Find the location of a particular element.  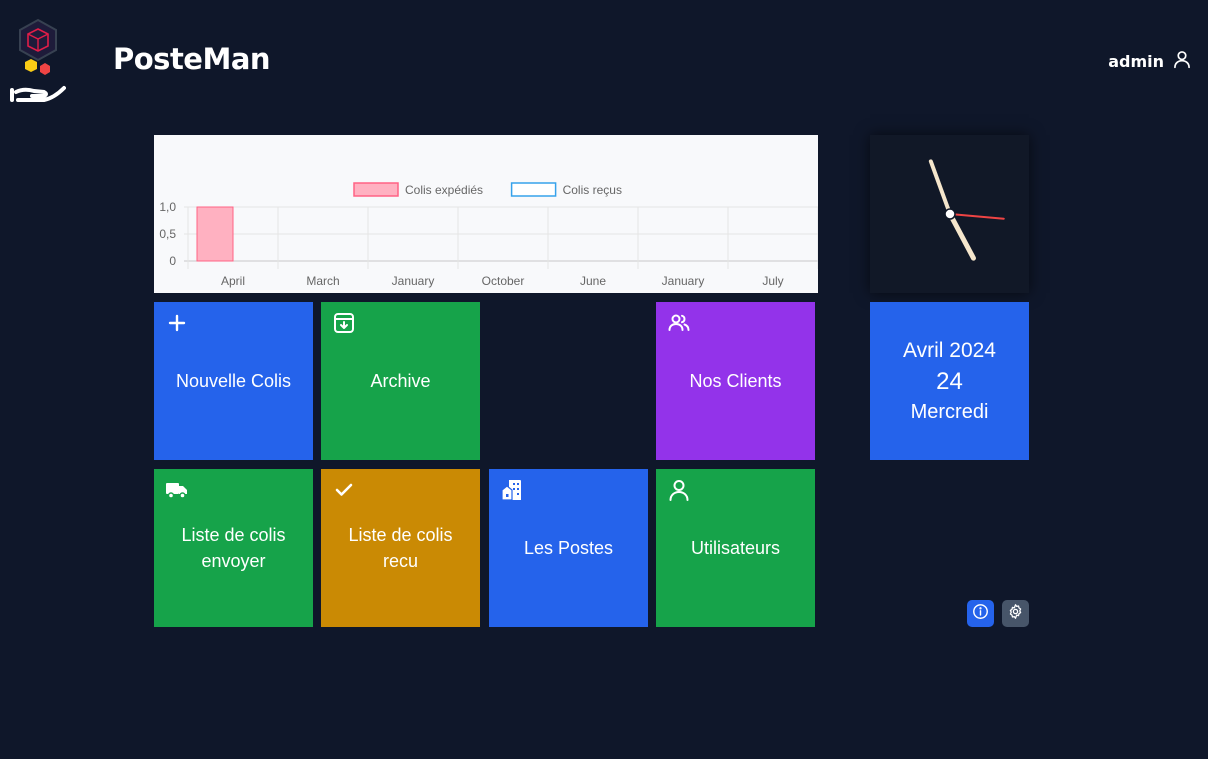

tile-label: Utilisateurs is located at coordinates (735, 548).